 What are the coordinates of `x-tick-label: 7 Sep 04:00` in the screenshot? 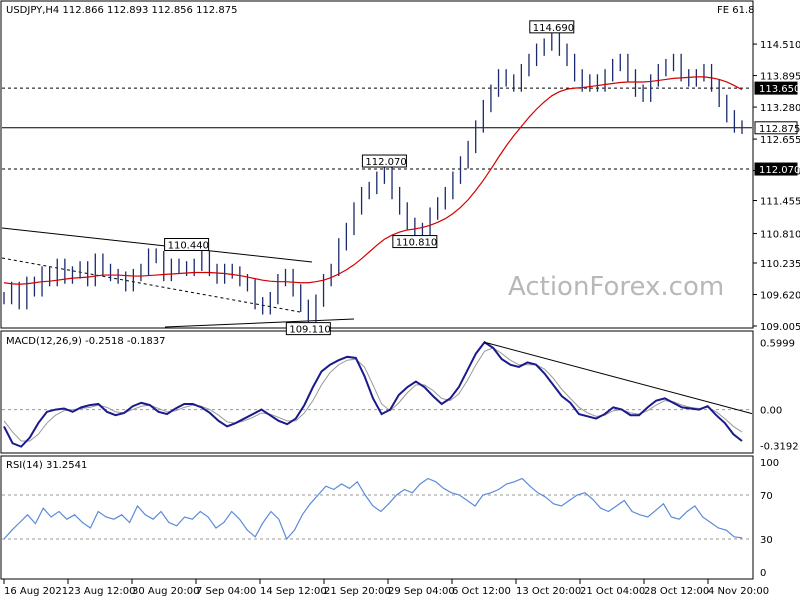 It's located at (226, 591).